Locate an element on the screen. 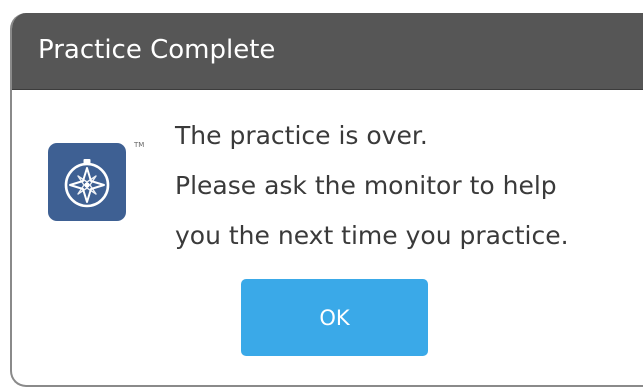  compass-icon is located at coordinates (87, 182).